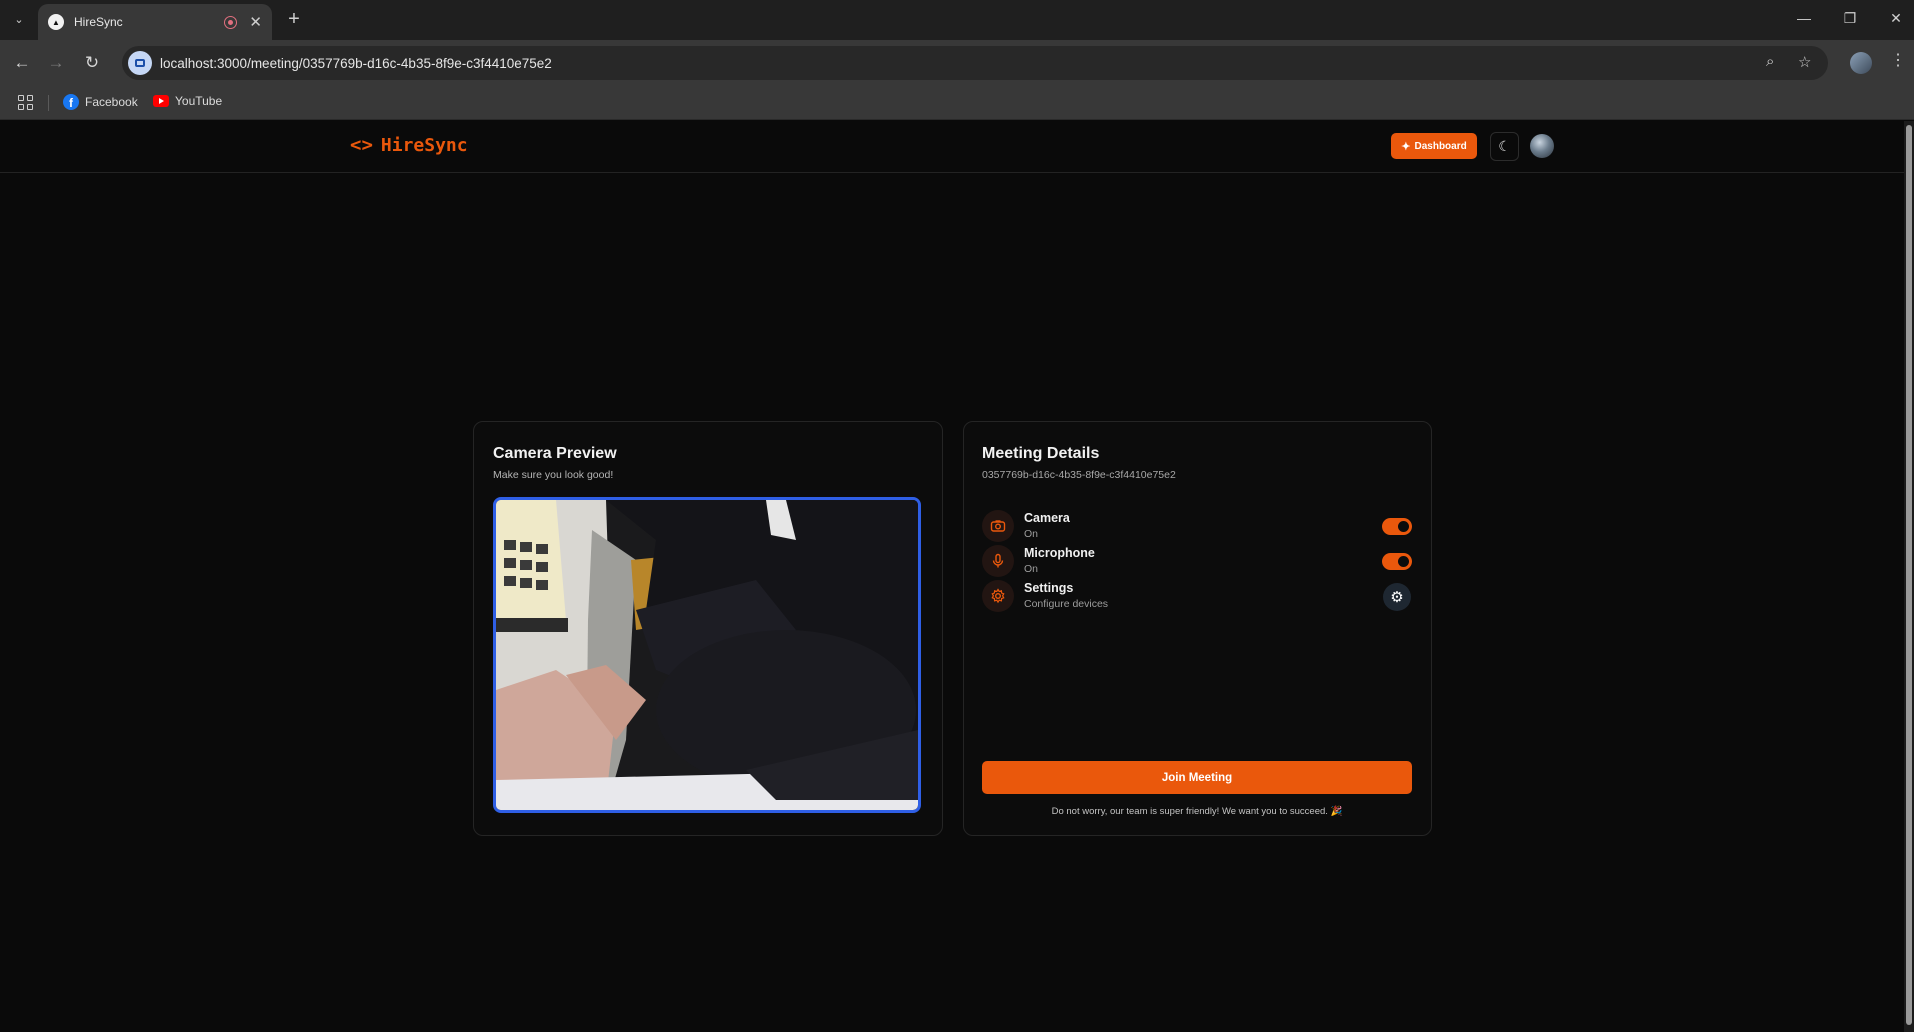 This screenshot has width=1914, height=1032. What do you see at coordinates (1397, 561) in the screenshot?
I see `microphone-toggle` at bounding box center [1397, 561].